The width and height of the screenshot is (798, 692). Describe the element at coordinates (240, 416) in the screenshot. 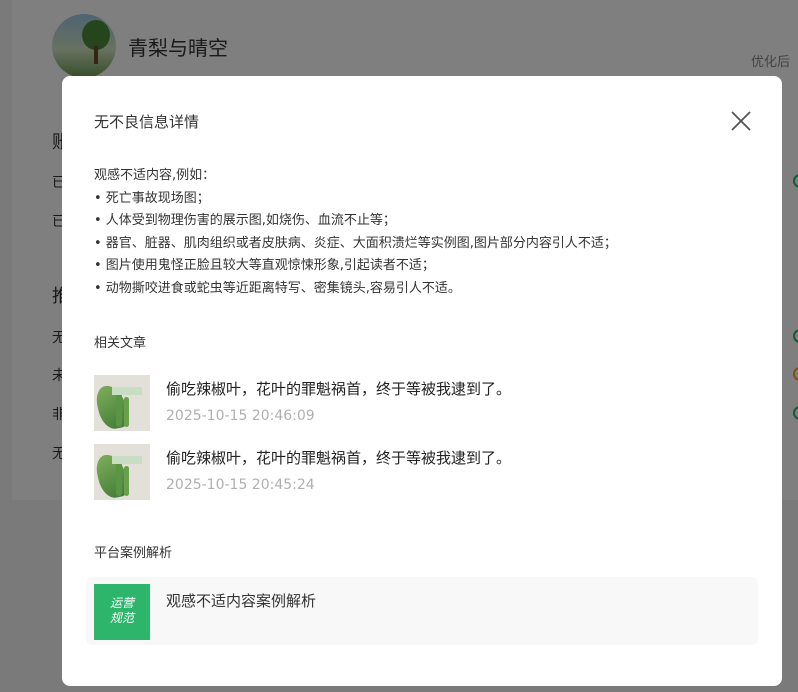

I see `article-time: 2025-10-15 20:46:09` at that location.